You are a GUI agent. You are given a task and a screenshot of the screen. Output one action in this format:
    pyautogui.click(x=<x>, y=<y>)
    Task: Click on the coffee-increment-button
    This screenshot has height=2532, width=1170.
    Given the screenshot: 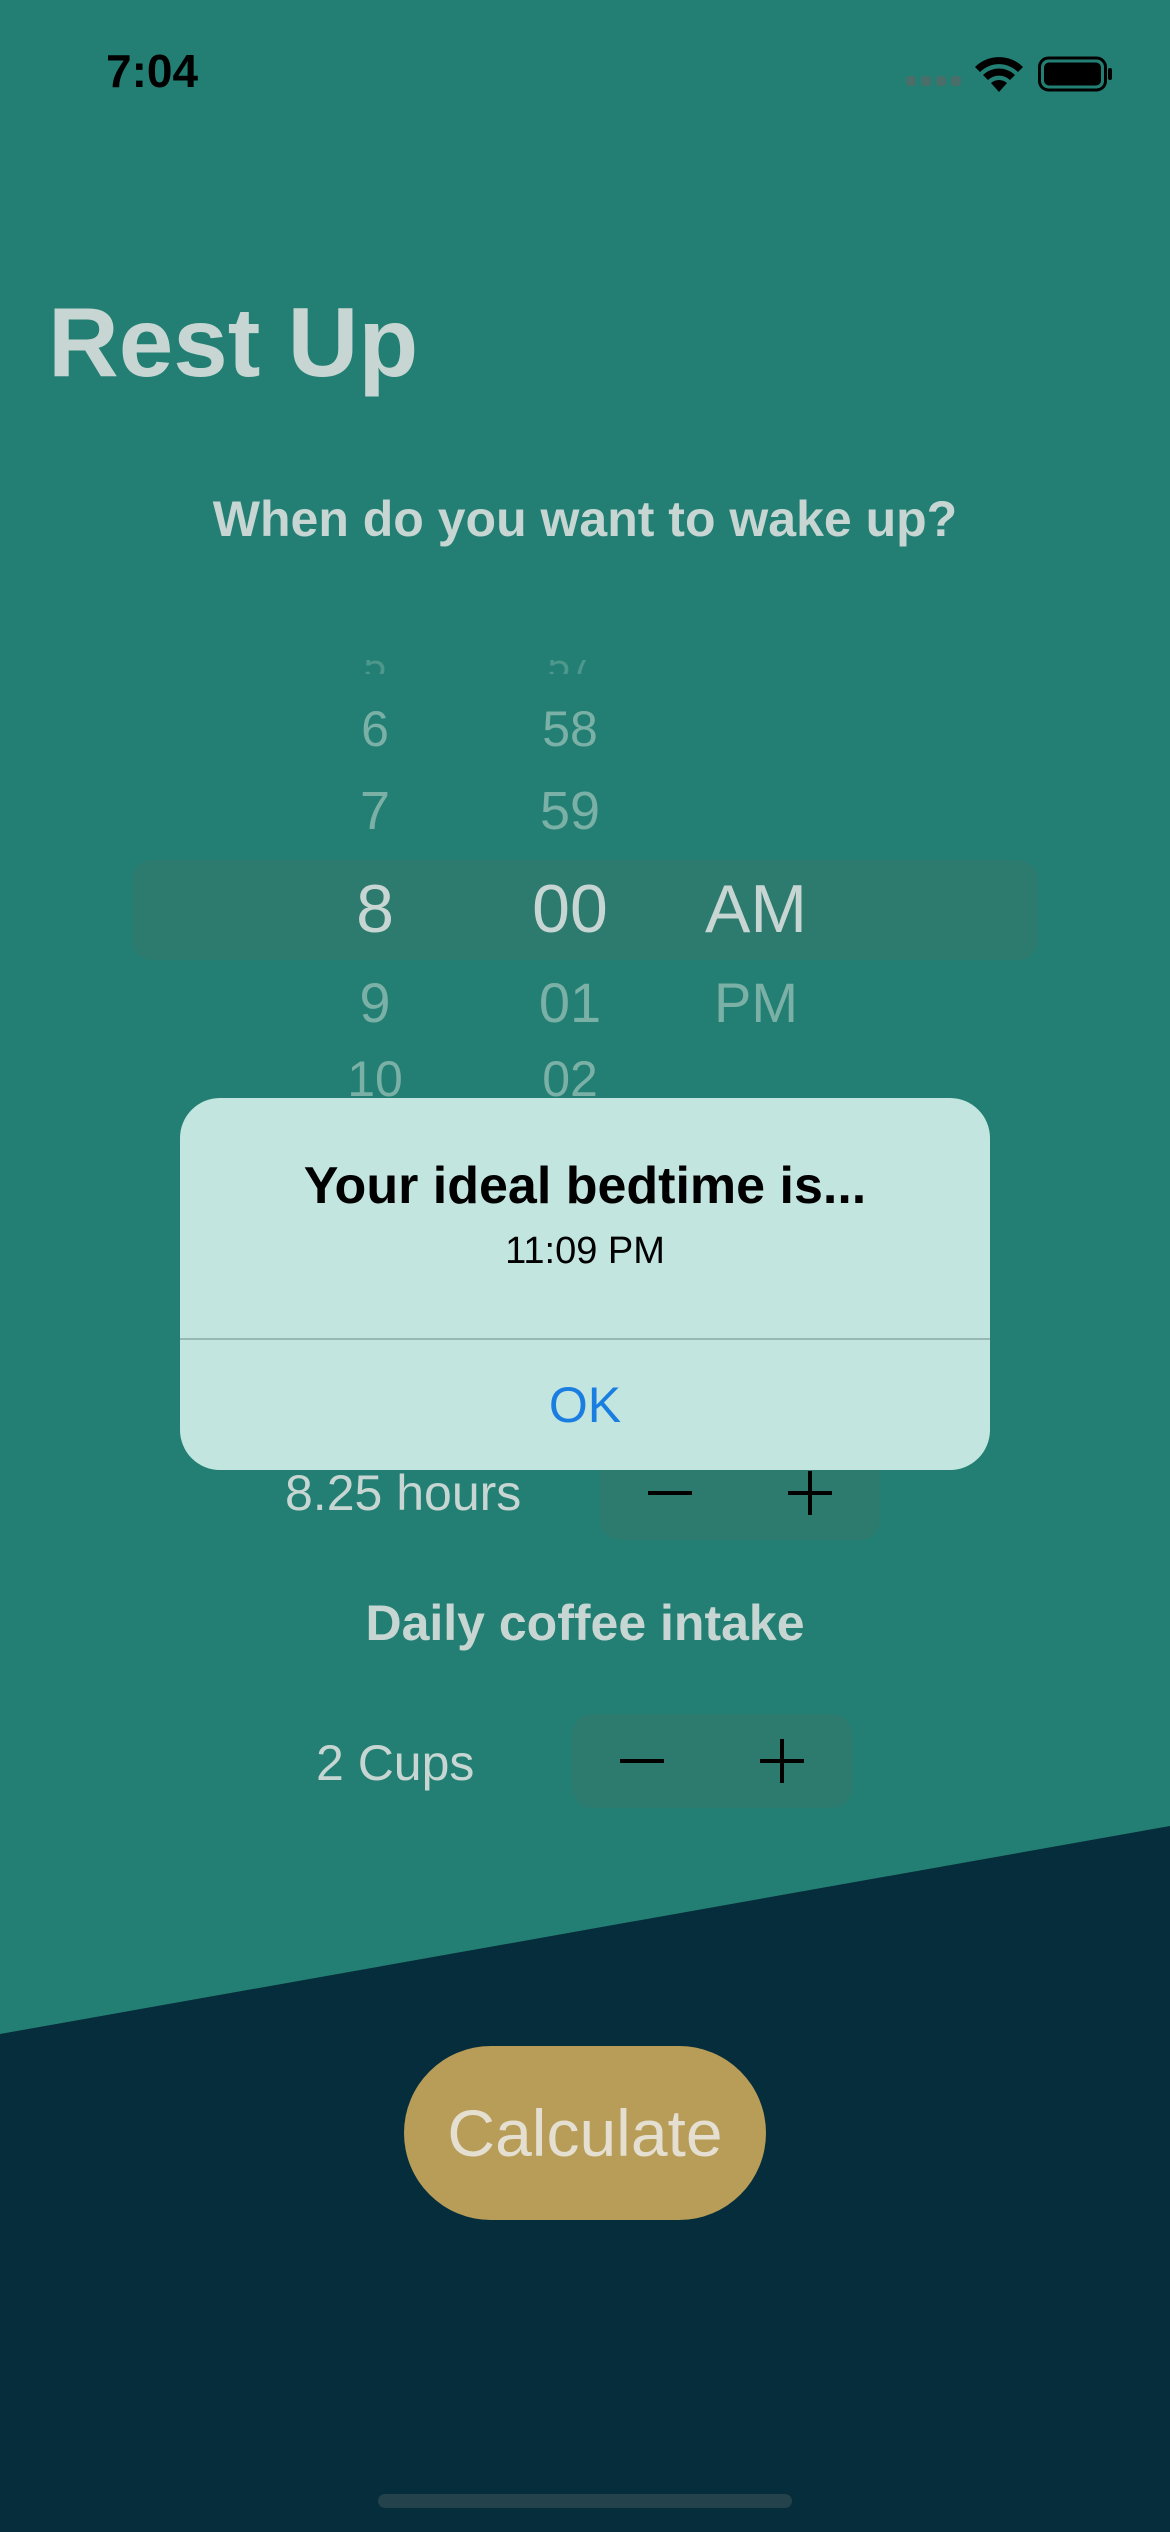 What is the action you would take?
    pyautogui.click(x=782, y=1761)
    